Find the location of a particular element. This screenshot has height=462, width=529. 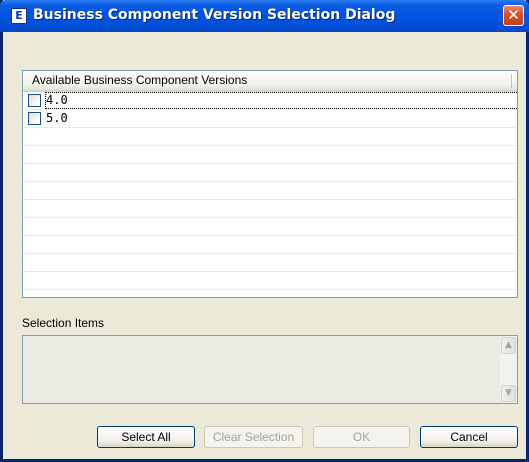

version-label: 4.0 is located at coordinates (281, 100).